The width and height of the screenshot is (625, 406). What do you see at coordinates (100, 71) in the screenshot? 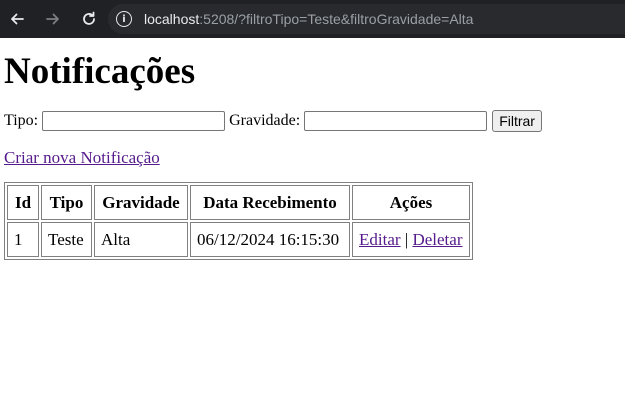
I see `page-title: Notificações` at bounding box center [100, 71].